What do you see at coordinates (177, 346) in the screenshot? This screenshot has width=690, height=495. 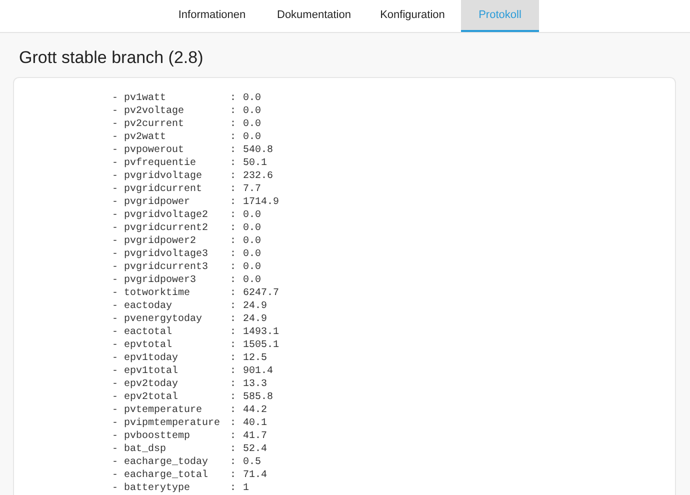 I see `log-key: epvtotal` at bounding box center [177, 346].